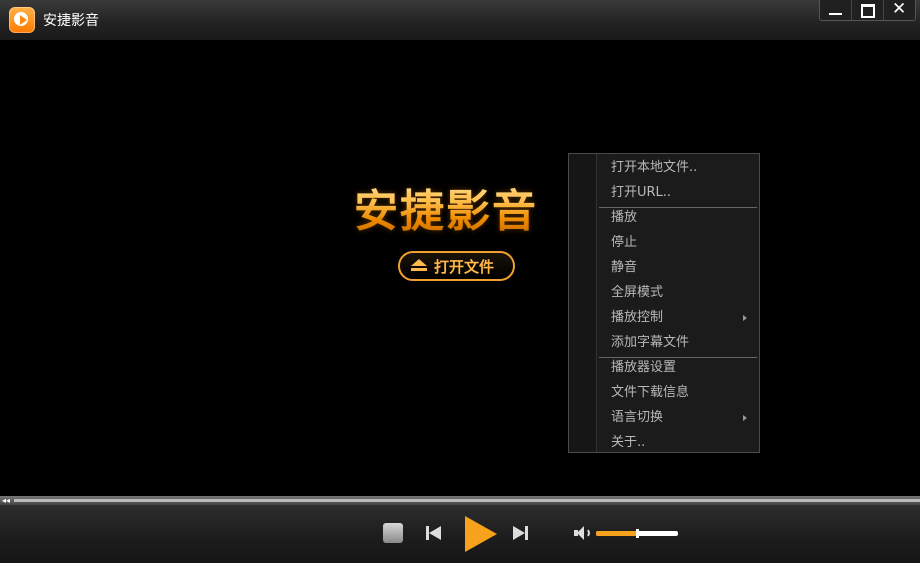 The image size is (920, 563). I want to click on maximize-icon, so click(868, 11).